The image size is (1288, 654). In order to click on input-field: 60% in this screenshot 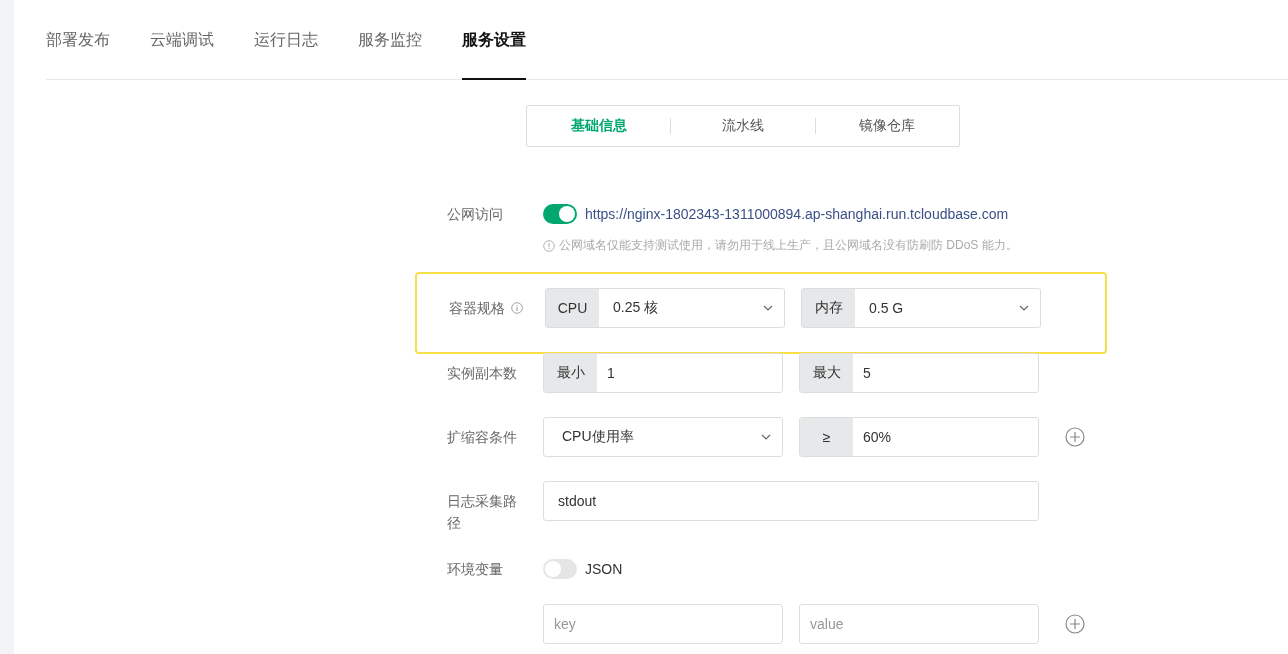, I will do `click(945, 437)`.